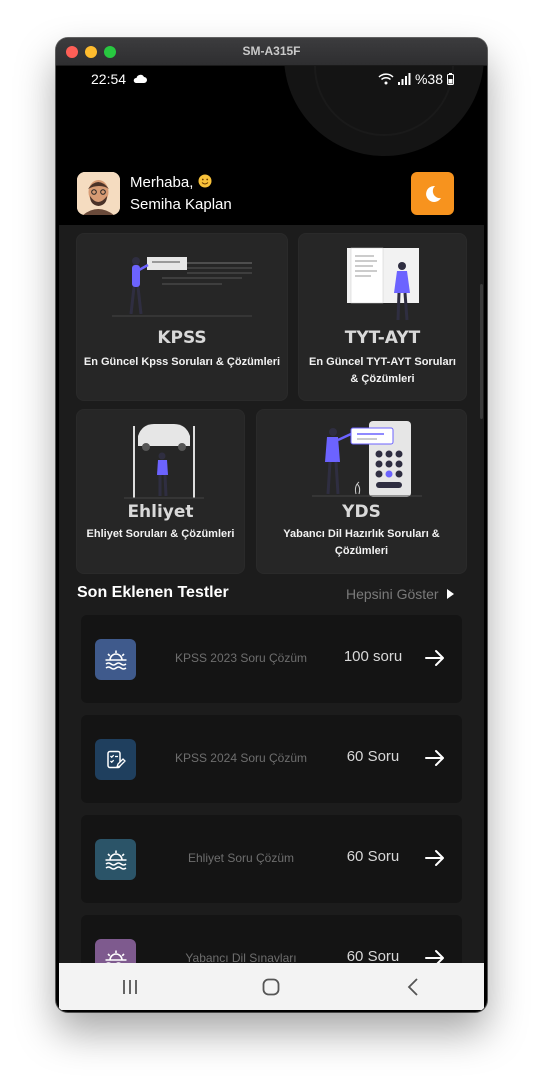 This screenshot has height=1086, width=543. Describe the element at coordinates (160, 512) in the screenshot. I see `category-title: Ehliyet` at that location.